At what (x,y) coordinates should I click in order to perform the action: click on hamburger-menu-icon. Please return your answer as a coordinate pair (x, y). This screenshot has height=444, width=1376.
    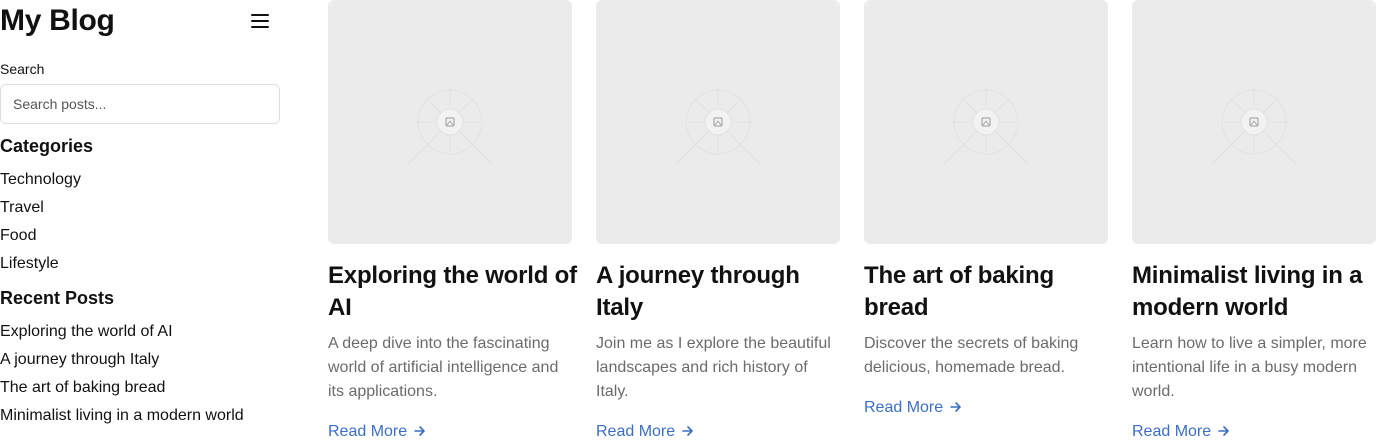
    Looking at the image, I should click on (260, 21).